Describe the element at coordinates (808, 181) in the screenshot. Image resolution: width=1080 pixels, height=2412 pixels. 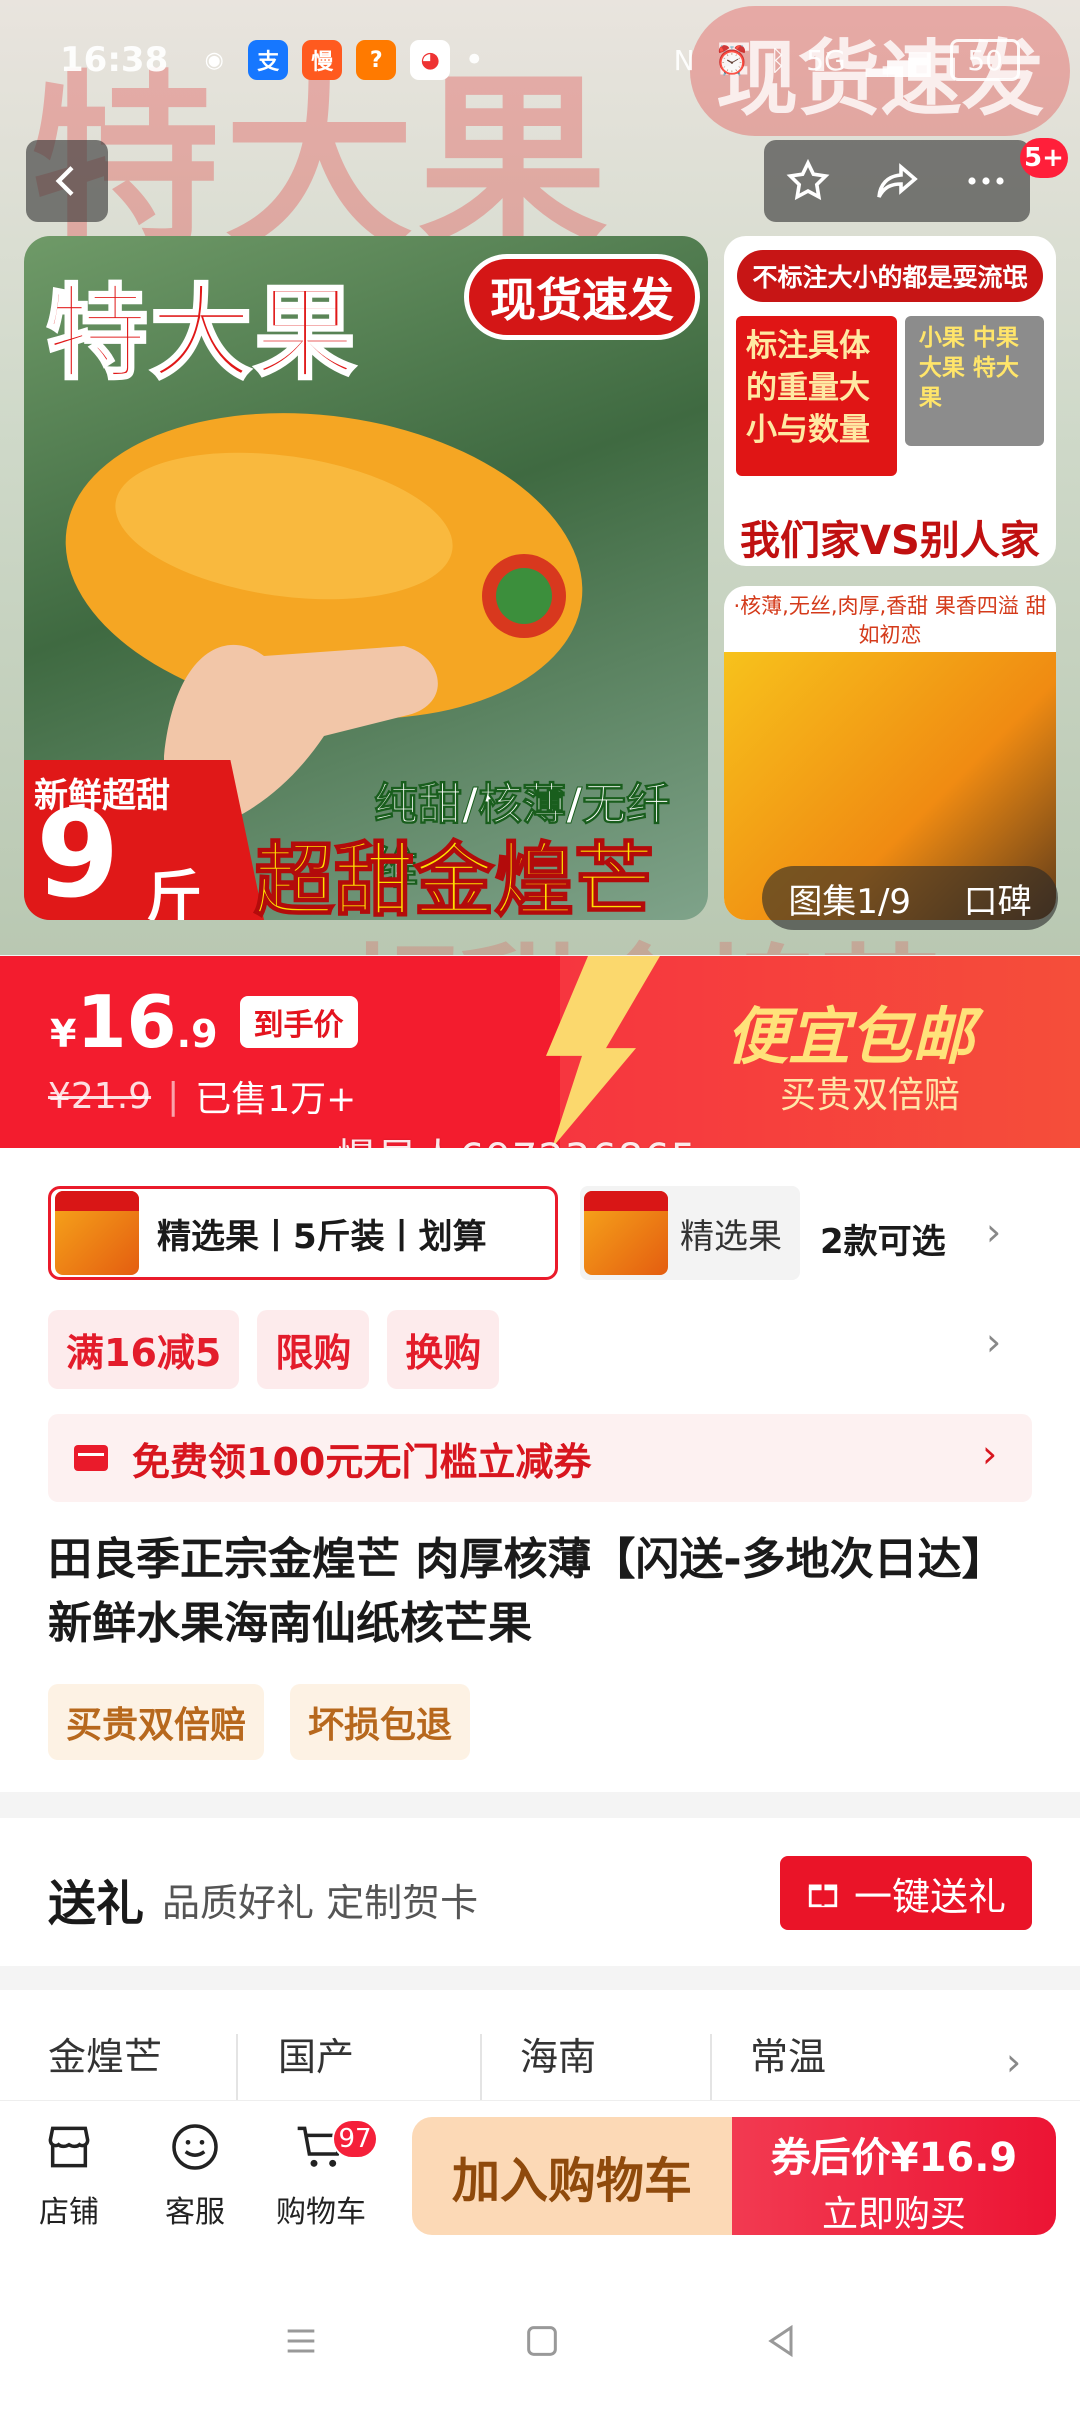
I see `favorite-star-icon` at that location.